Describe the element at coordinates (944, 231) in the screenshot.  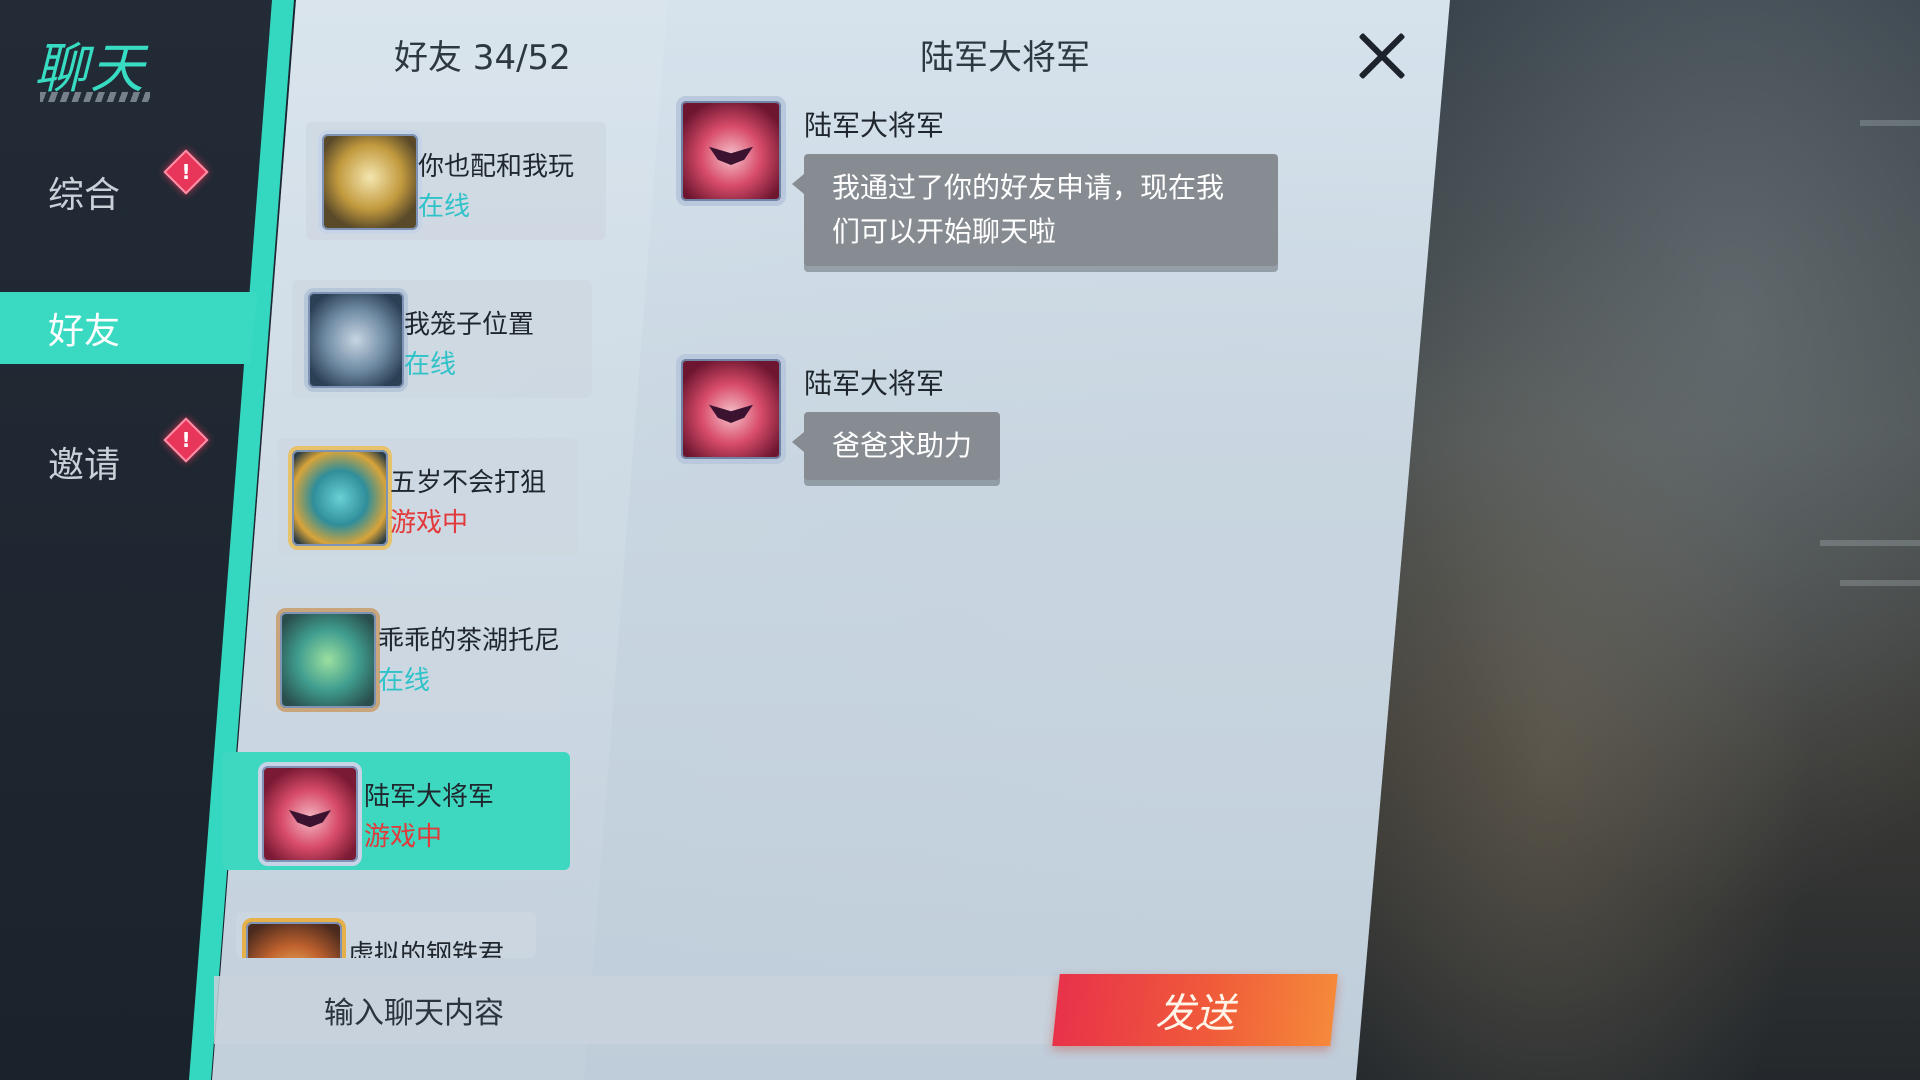
I see `message-text: 们可以开始聊天啦` at that location.